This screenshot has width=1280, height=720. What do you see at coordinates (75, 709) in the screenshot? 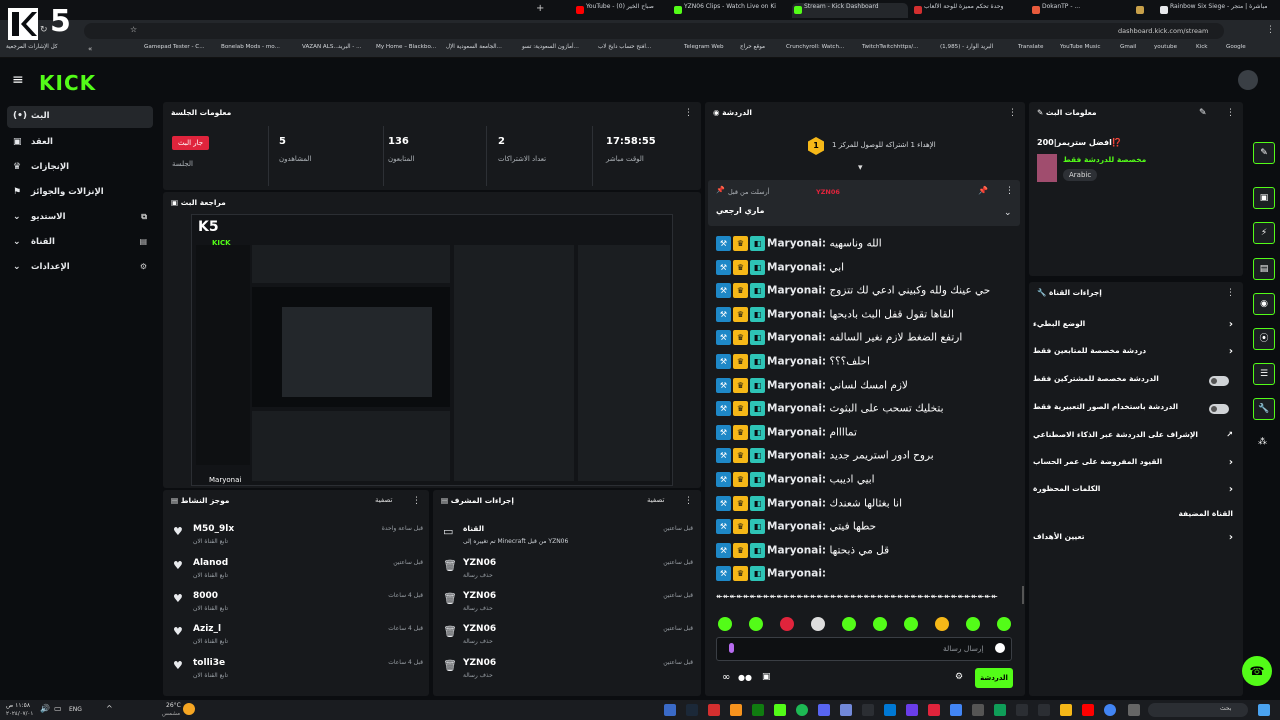
I see `language-indicator: ENG` at bounding box center [75, 709].